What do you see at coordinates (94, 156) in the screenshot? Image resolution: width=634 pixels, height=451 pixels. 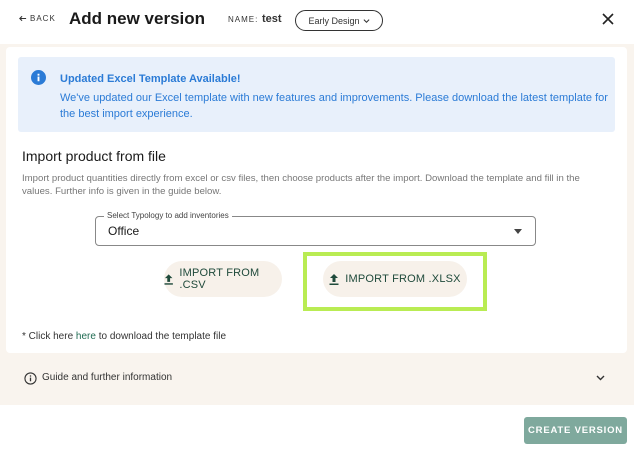 I see `import-section-title: Import product from file` at bounding box center [94, 156].